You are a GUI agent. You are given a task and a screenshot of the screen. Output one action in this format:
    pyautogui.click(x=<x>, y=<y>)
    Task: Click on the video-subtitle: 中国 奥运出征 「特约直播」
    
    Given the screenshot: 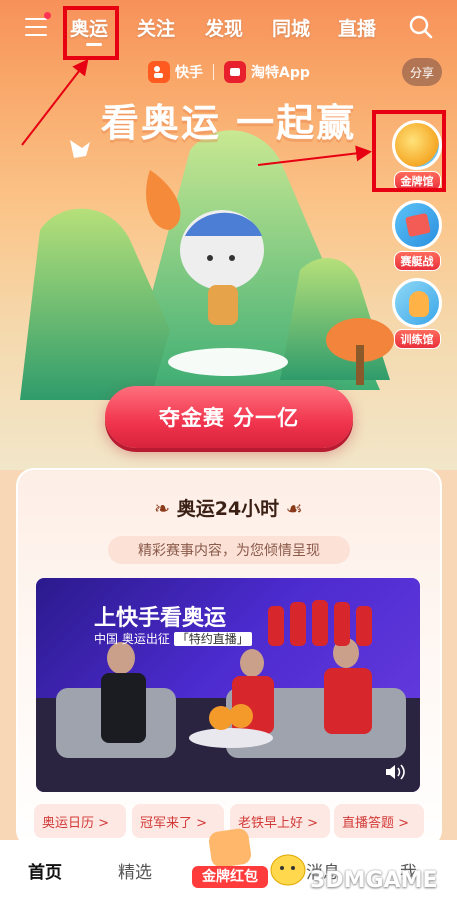 What is the action you would take?
    pyautogui.click(x=173, y=638)
    